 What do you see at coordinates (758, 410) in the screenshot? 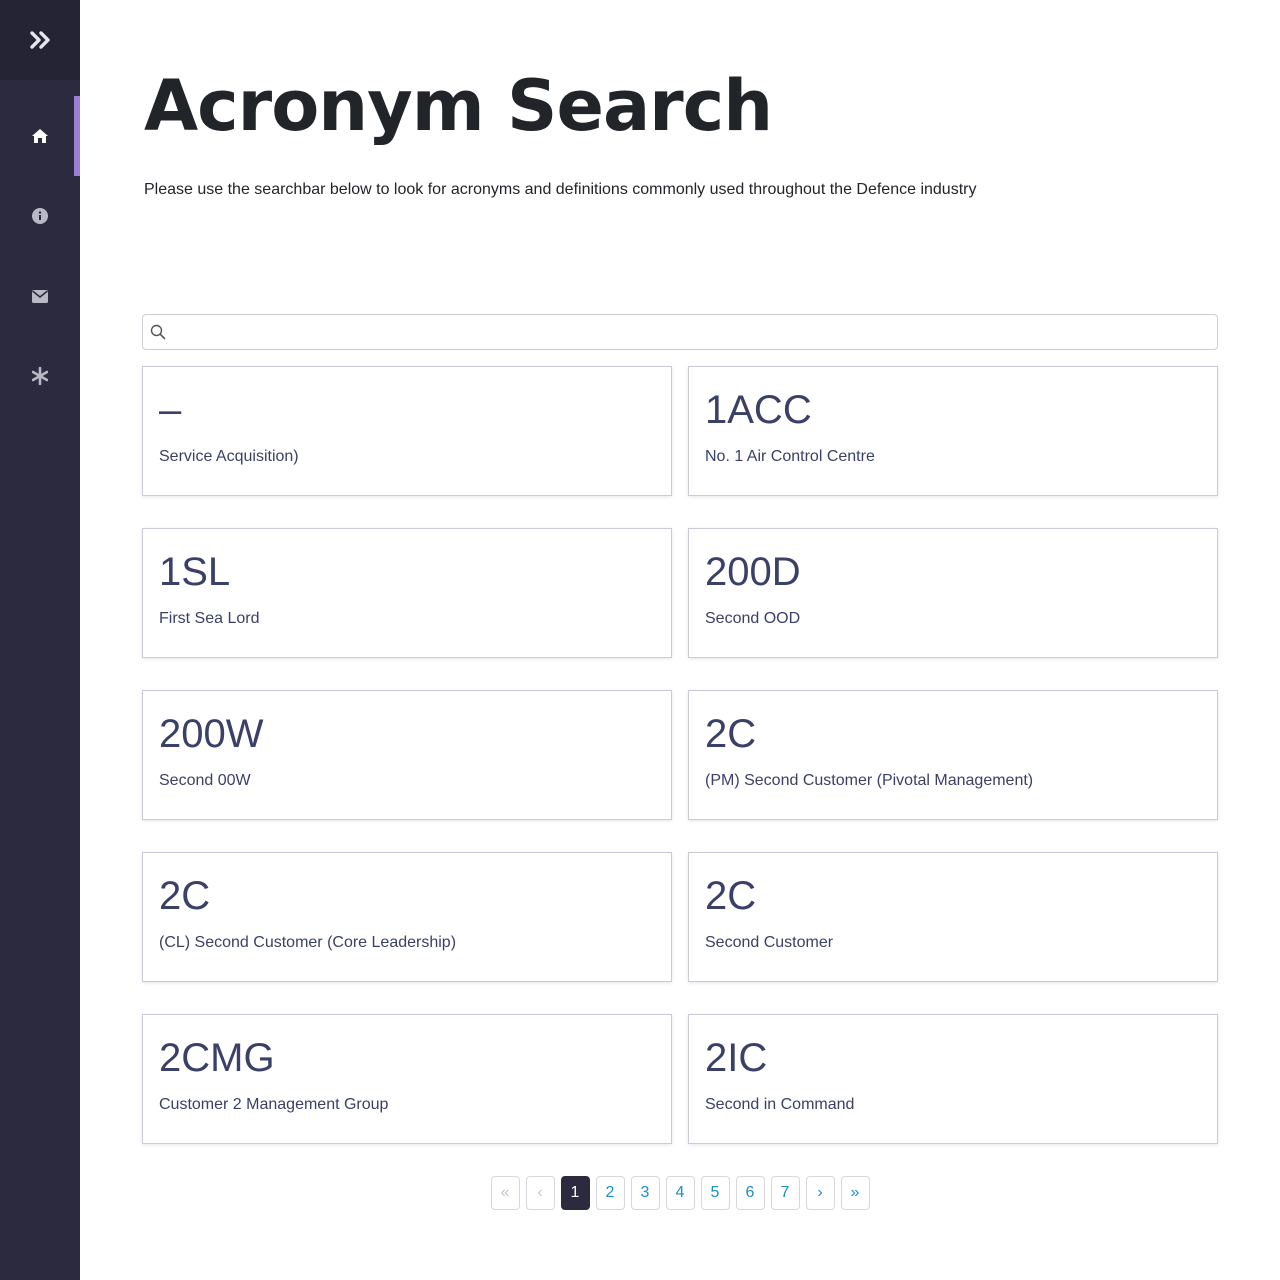
I see `card-acronym: 1ACC` at bounding box center [758, 410].